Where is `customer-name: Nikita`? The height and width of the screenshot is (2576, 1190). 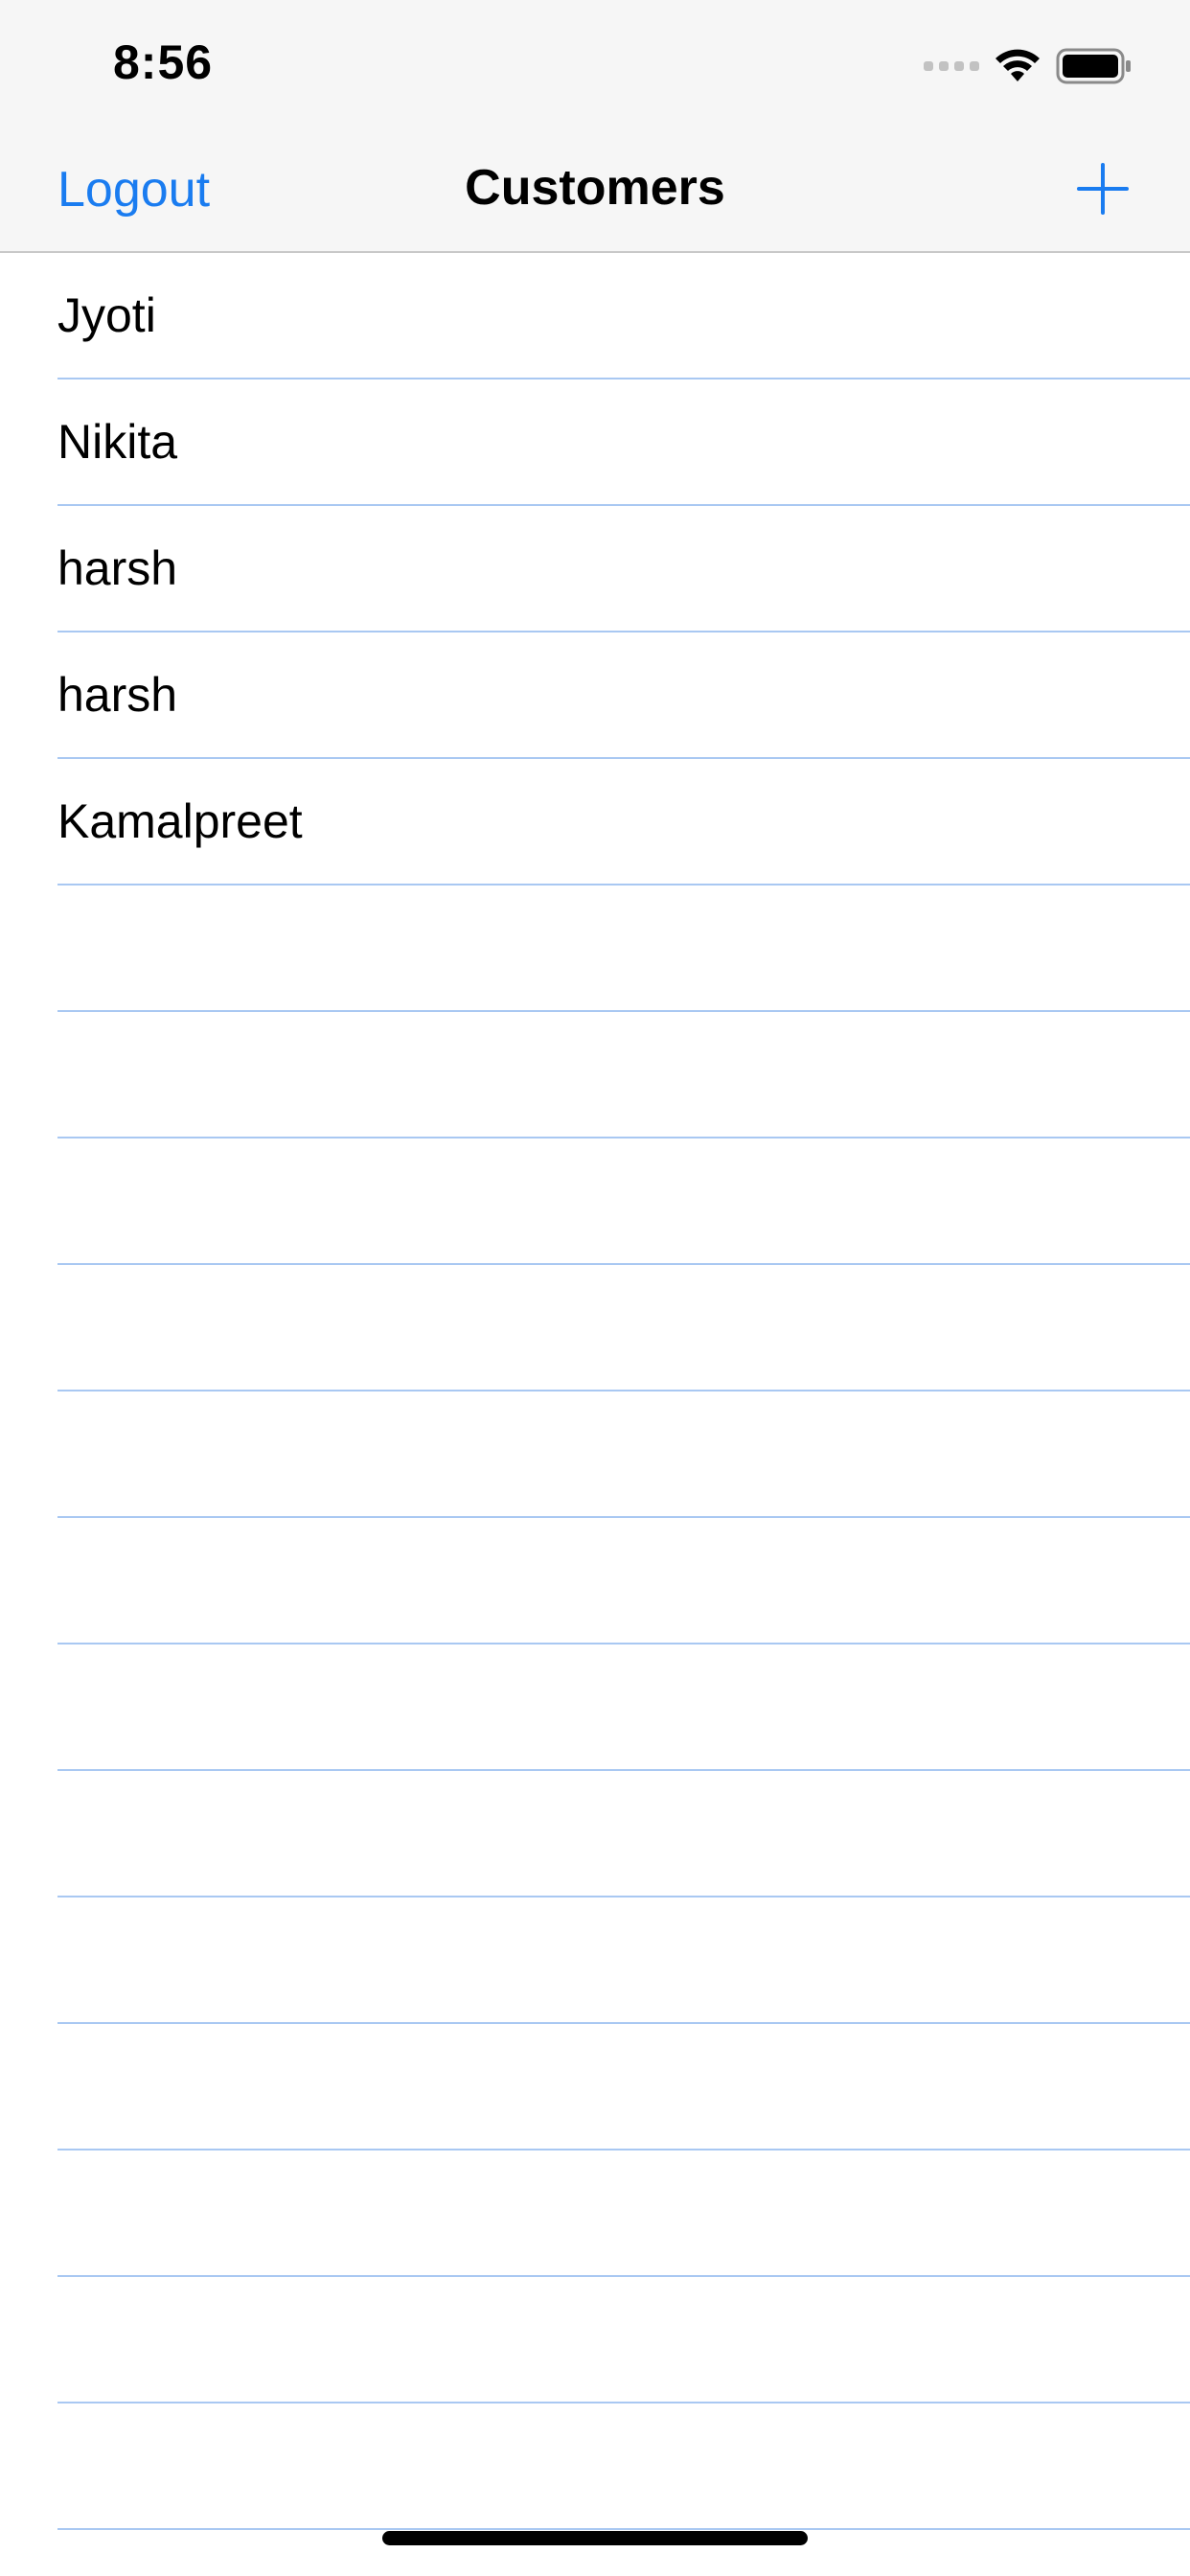 customer-name: Nikita is located at coordinates (118, 442).